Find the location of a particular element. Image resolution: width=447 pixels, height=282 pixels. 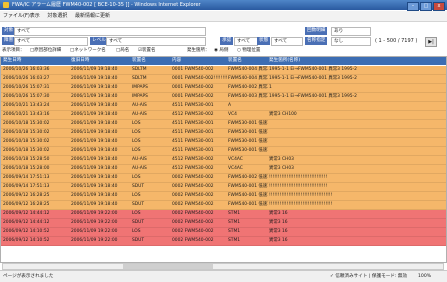

col-occurred: 発生日時 is located at coordinates (36, 61).